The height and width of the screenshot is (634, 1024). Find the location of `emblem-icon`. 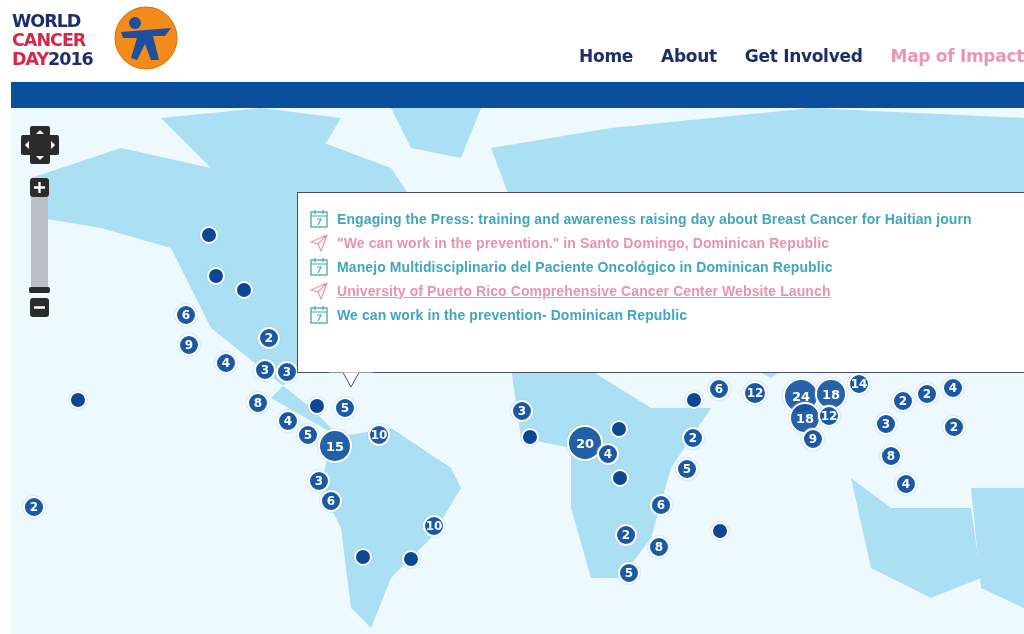

emblem-icon is located at coordinates (145, 38).